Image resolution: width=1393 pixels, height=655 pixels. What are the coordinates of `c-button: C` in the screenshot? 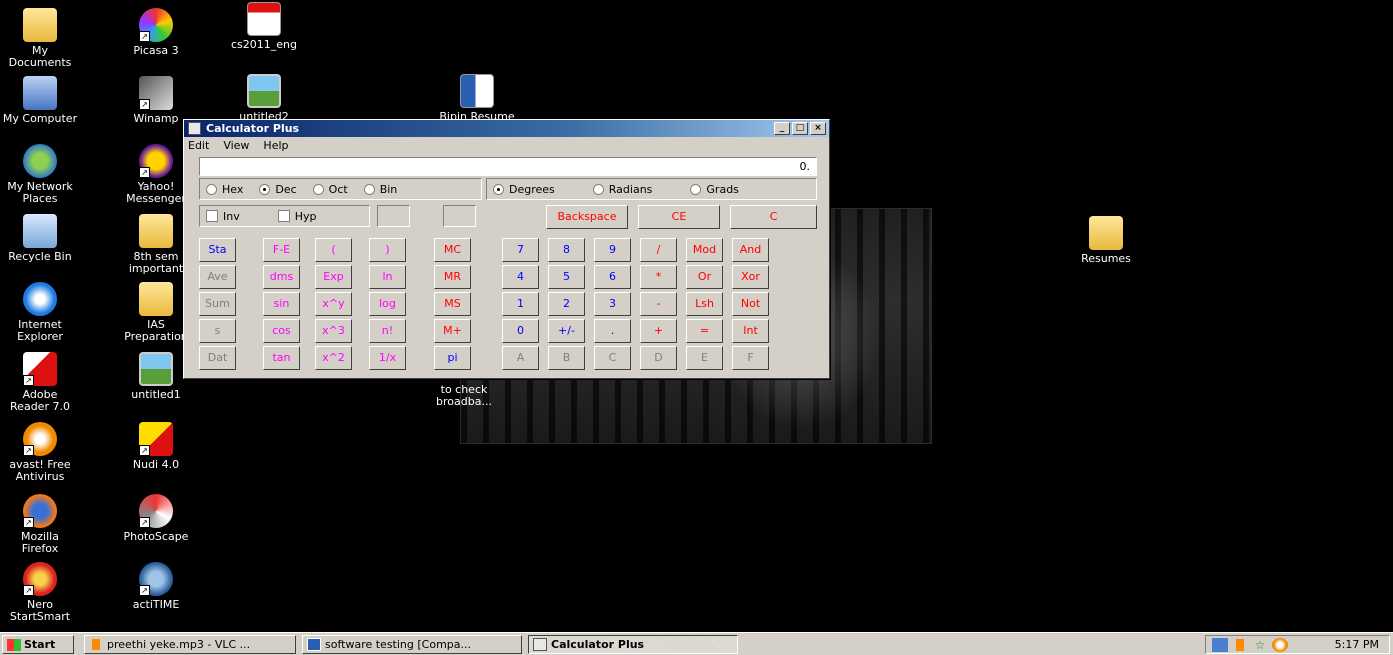 It's located at (773, 217).